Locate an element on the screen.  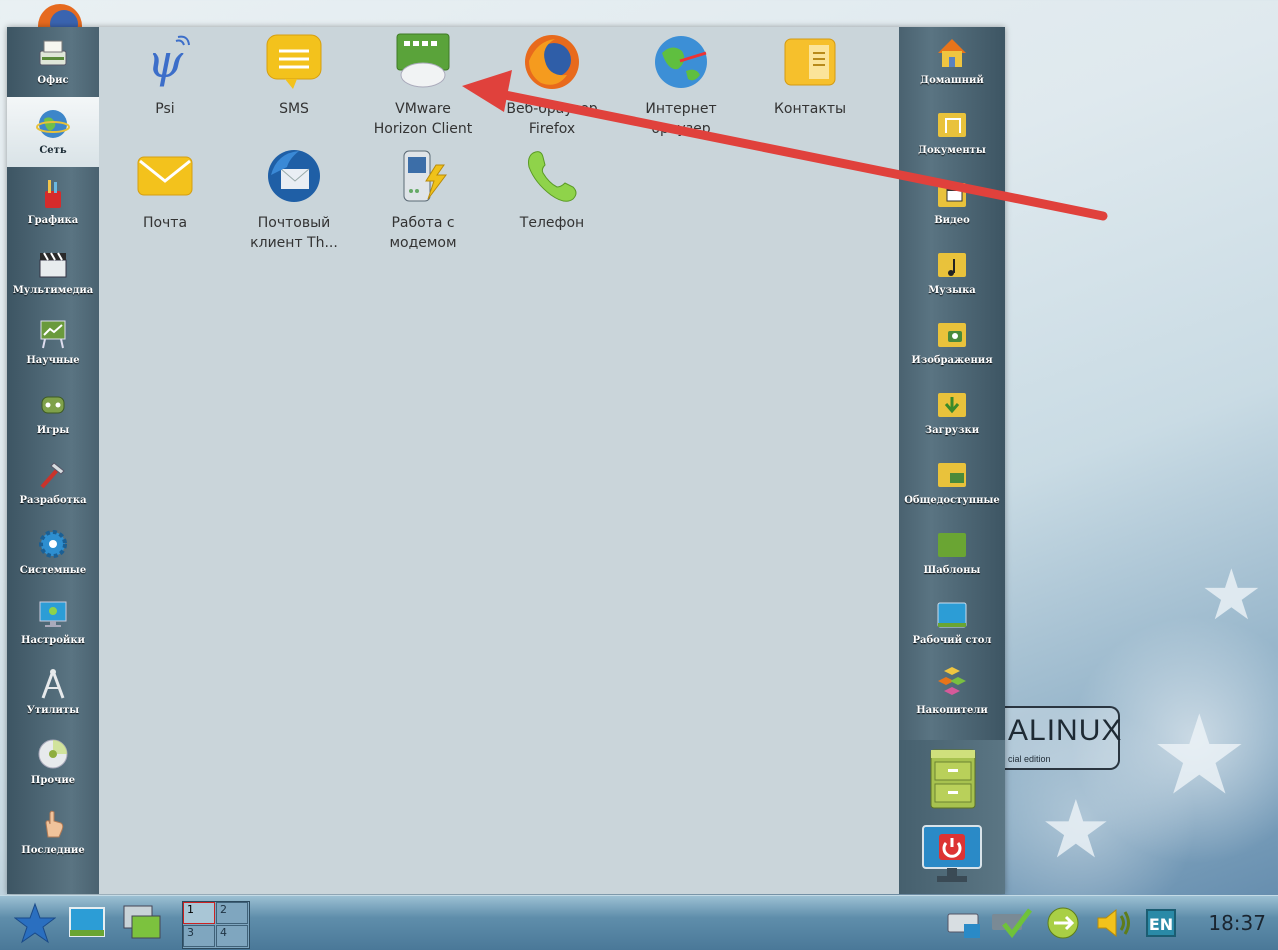
app-label: Работа с модемом is located at coordinates (423, 233).